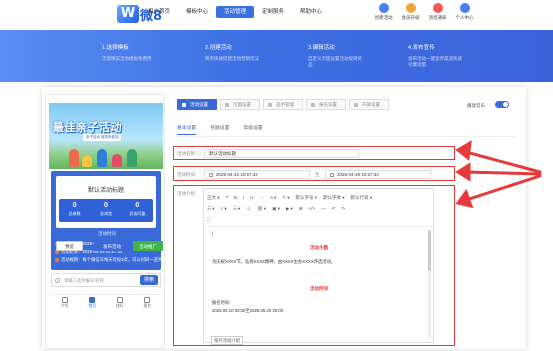 Image resolution: width=553 pixels, height=351 pixels. I want to click on publish-button: 发布活动, so click(112, 246).